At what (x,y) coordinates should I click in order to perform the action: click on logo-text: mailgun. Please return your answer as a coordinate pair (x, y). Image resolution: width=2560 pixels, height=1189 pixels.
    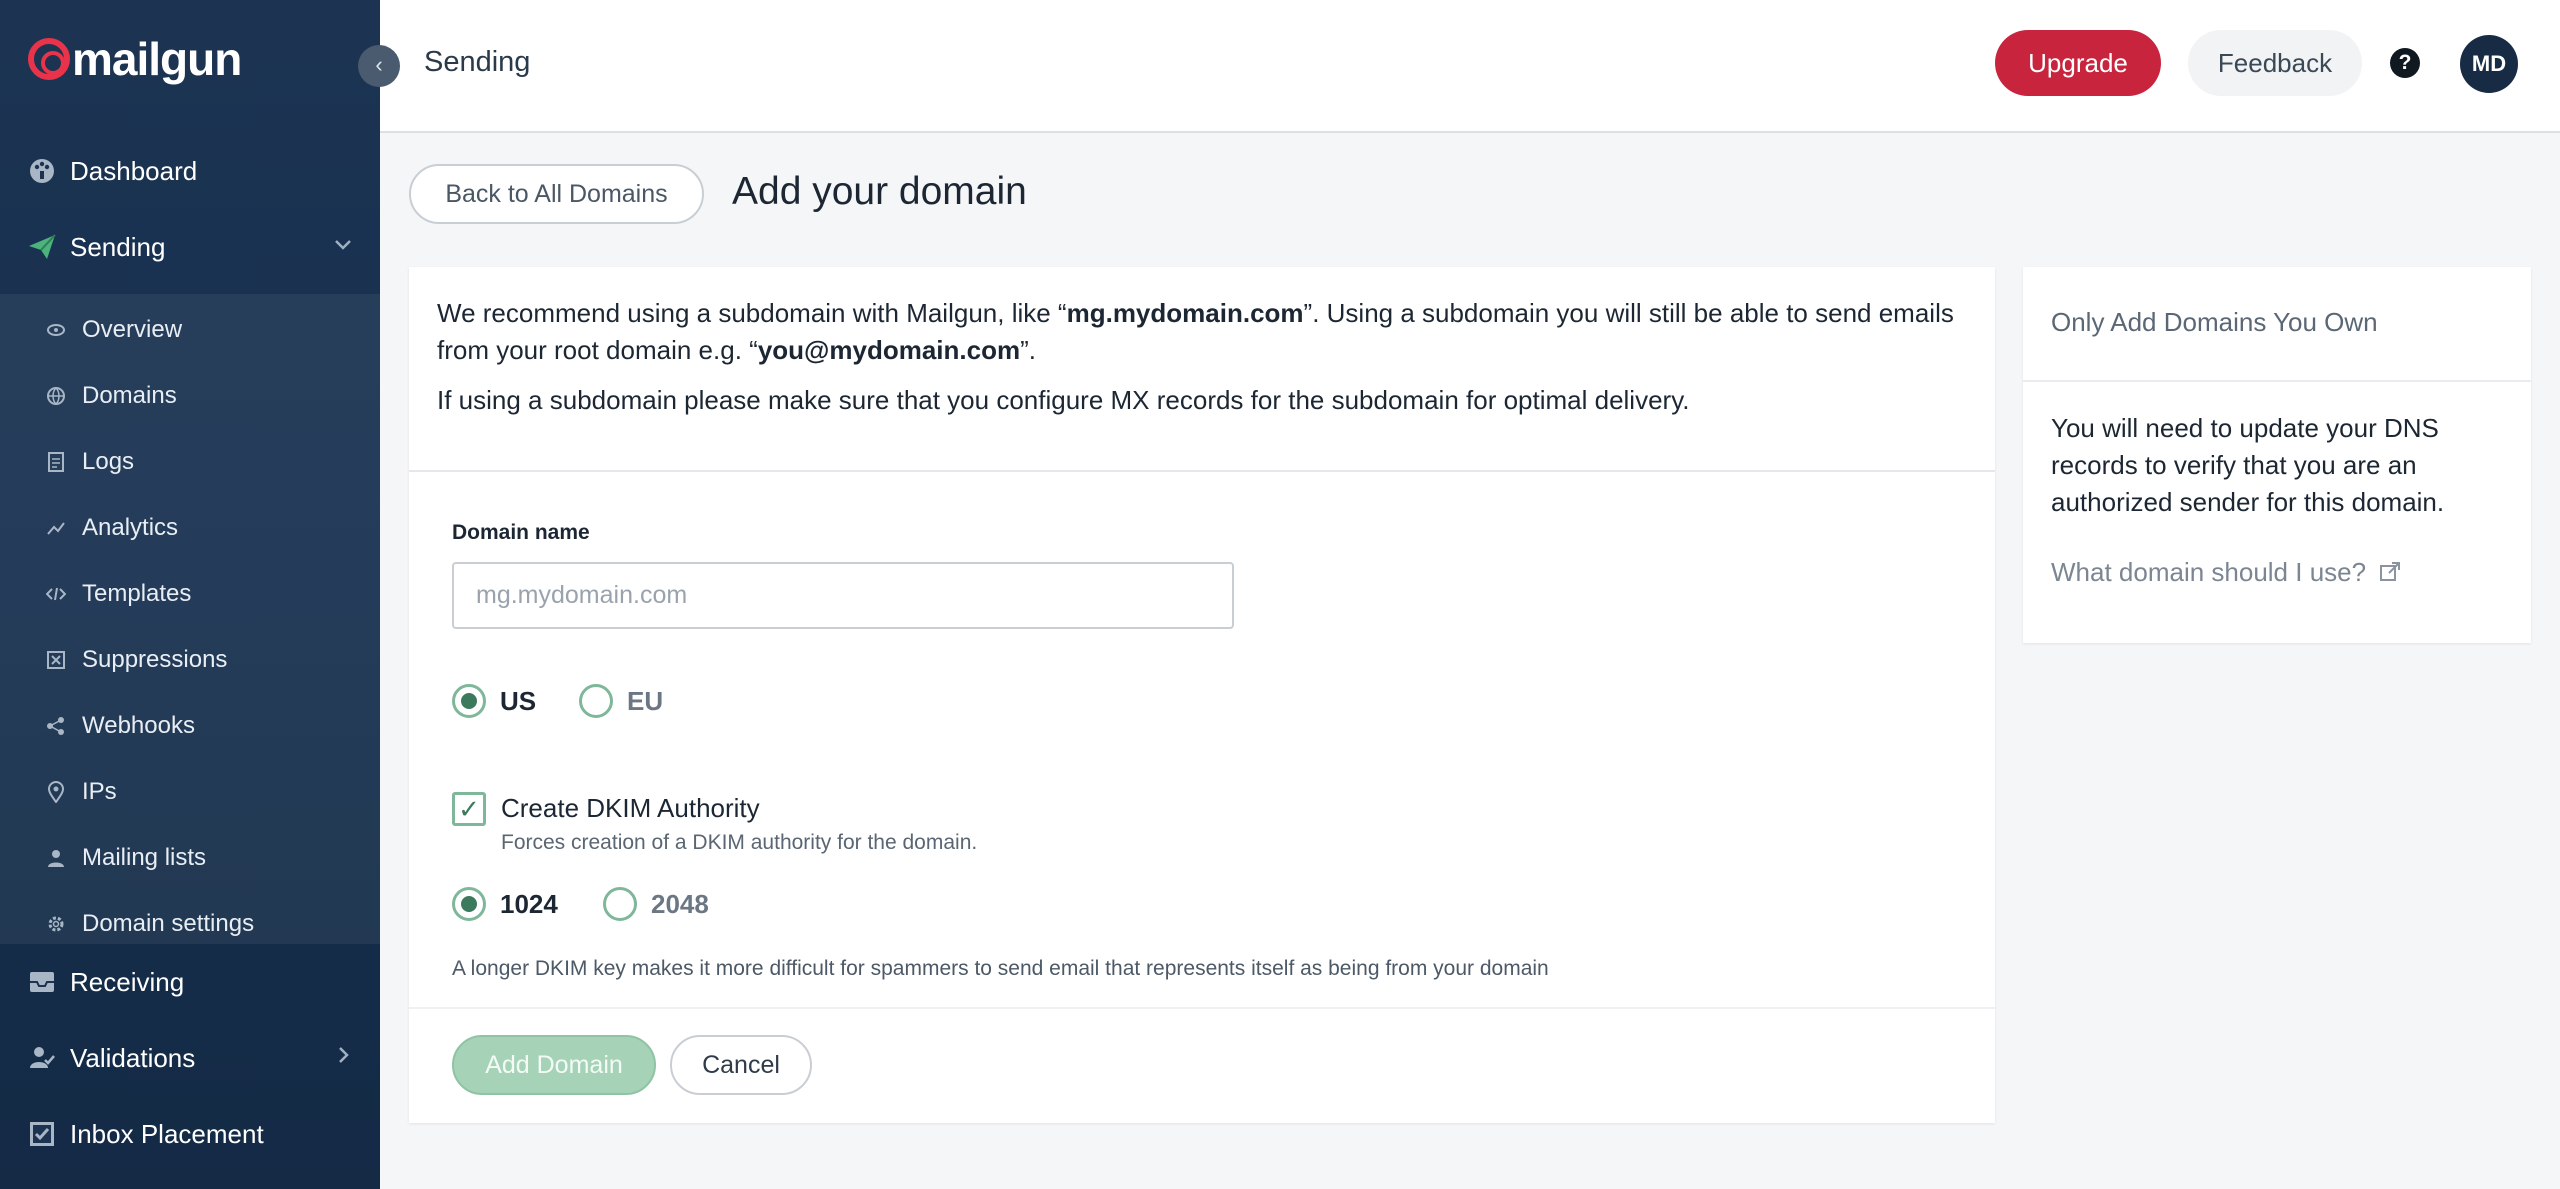
    Looking at the image, I should click on (157, 59).